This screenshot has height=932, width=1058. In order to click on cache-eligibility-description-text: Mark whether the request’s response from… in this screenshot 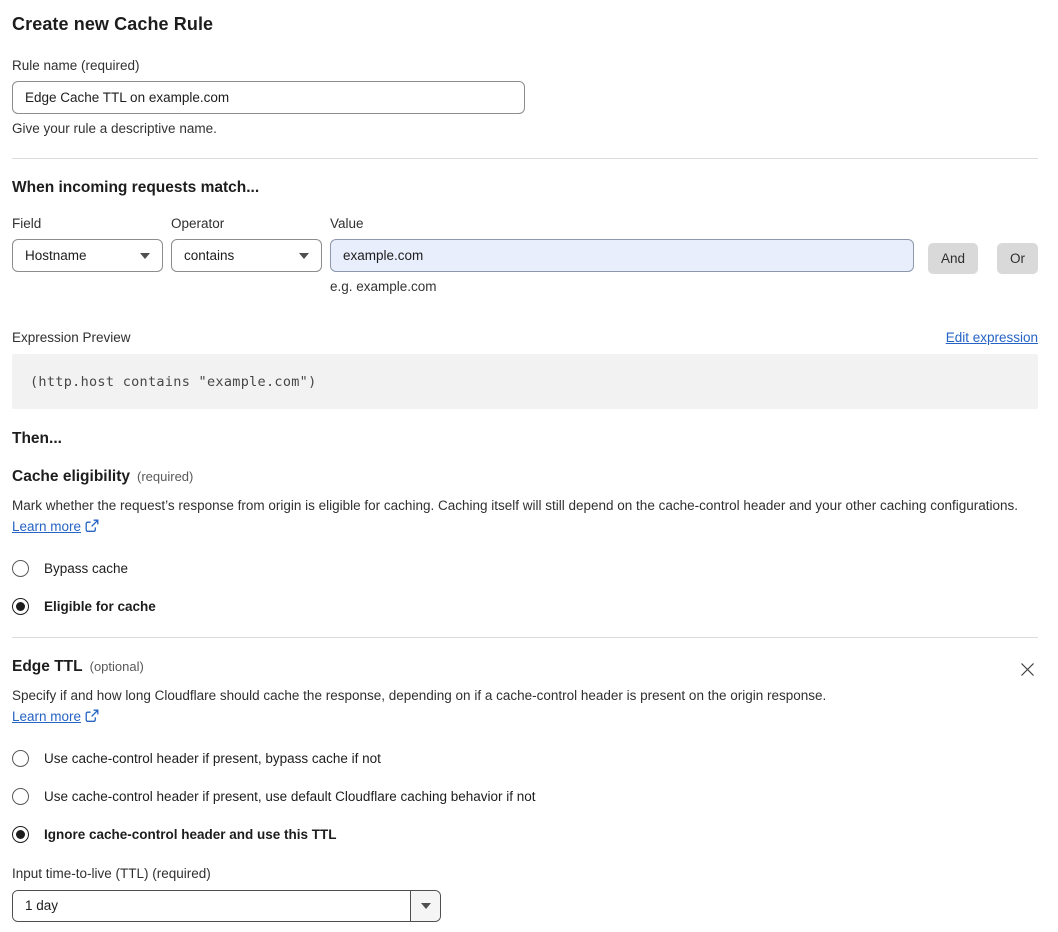, I will do `click(515, 505)`.